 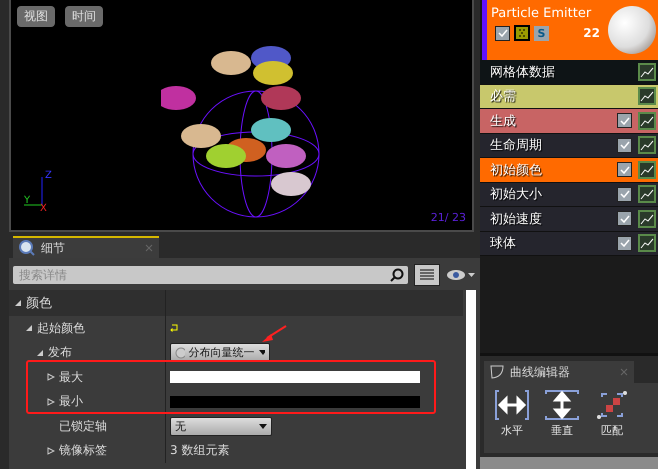 I want to click on search-field: 搜索详情, so click(x=210, y=275).